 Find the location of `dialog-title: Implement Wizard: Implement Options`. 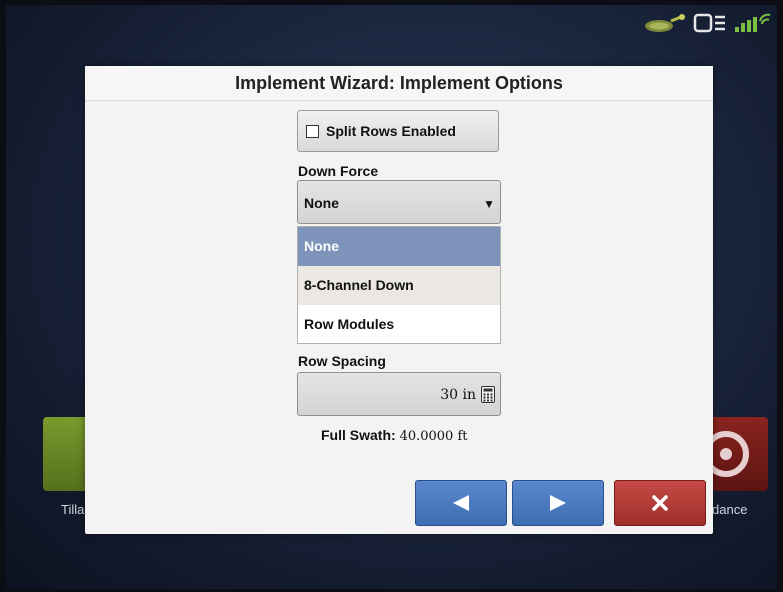

dialog-title: Implement Wizard: Implement Options is located at coordinates (399, 83).